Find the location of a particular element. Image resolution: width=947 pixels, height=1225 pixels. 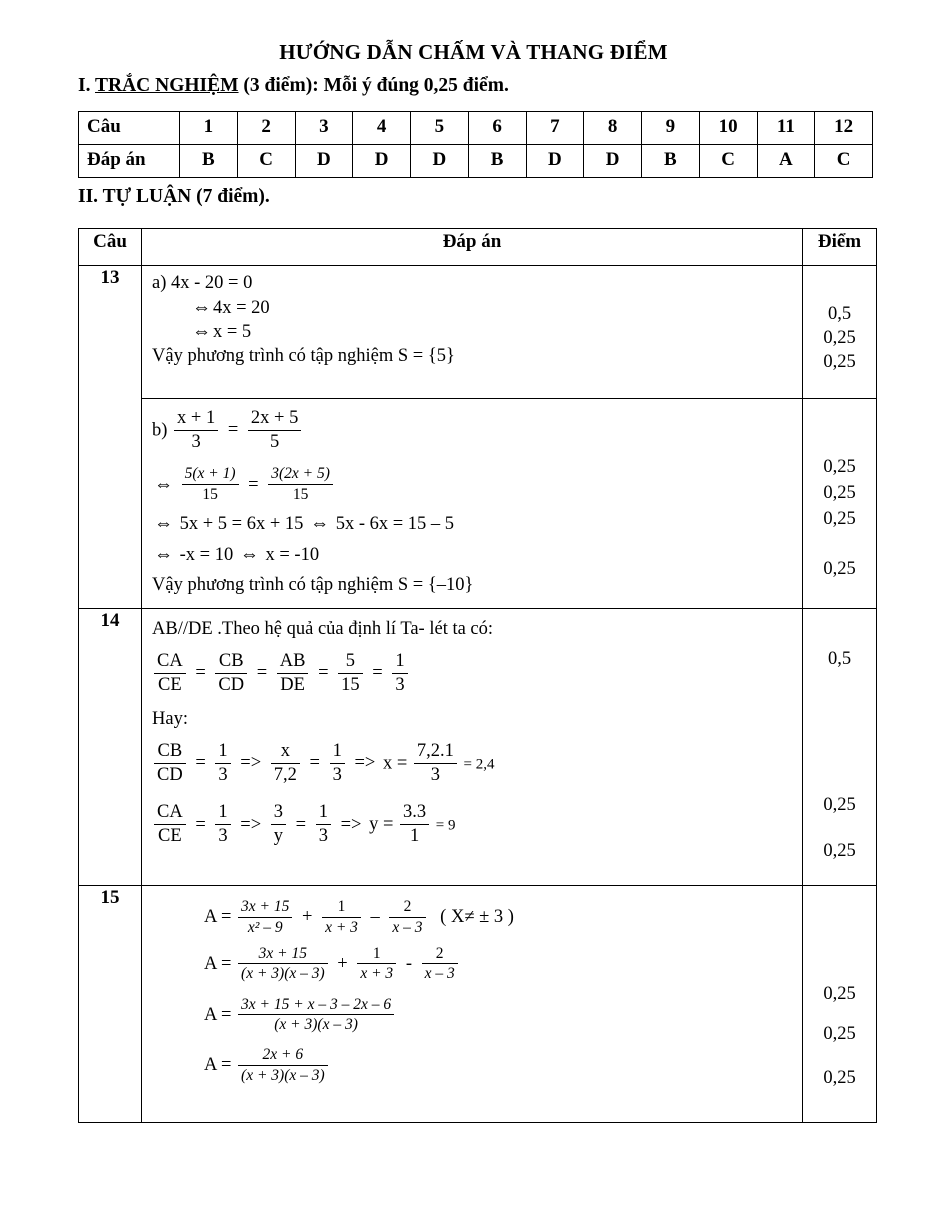

header-dap-an: Đáp án is located at coordinates (472, 247).